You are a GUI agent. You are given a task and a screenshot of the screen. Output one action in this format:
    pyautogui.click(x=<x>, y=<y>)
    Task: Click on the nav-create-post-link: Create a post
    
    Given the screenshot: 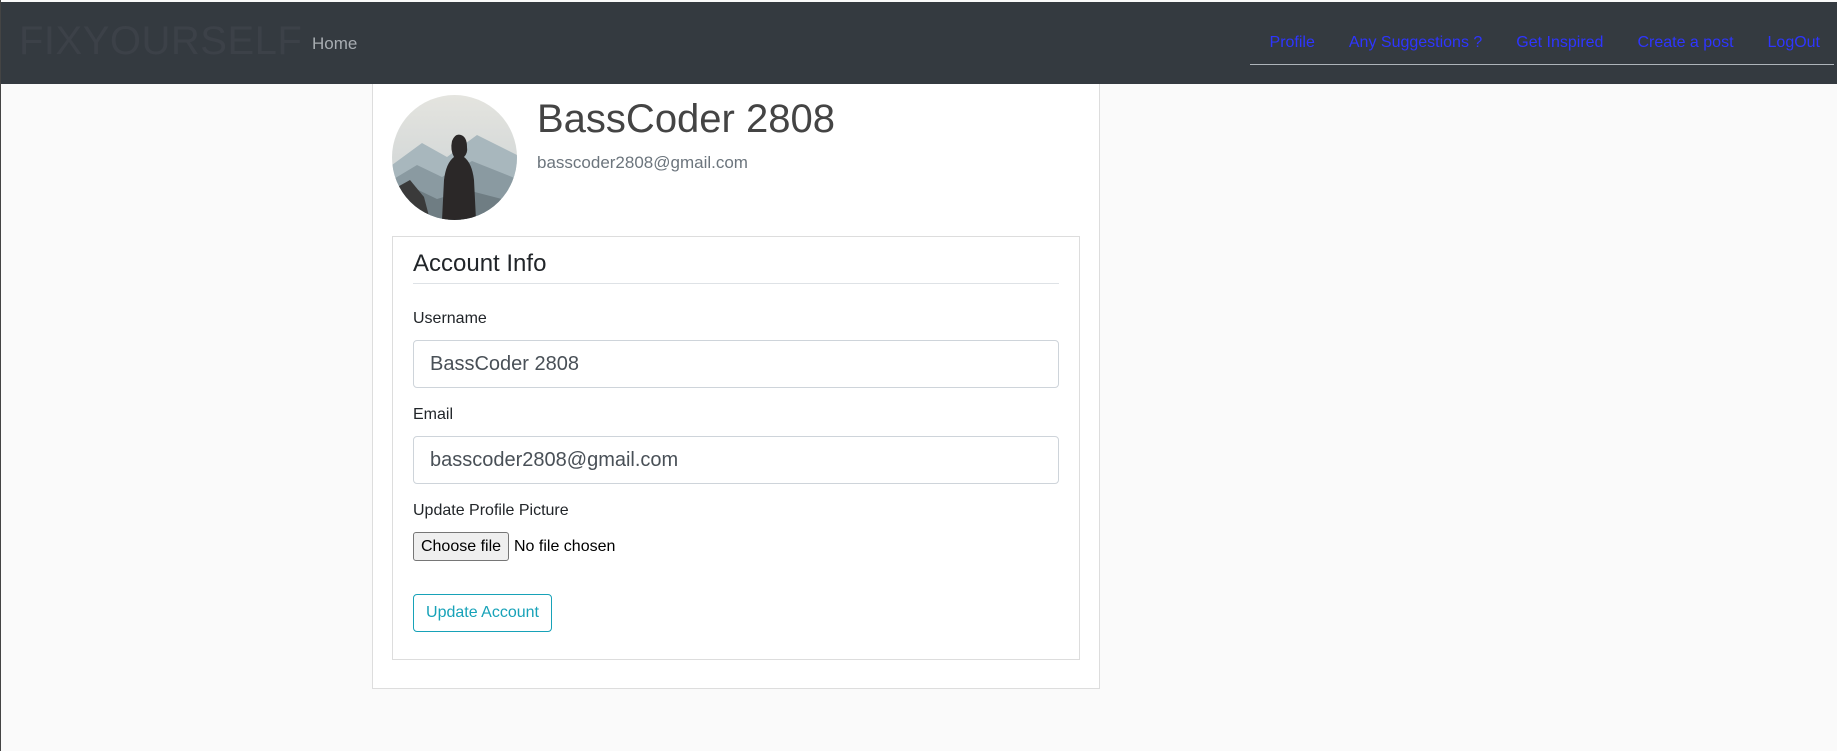 What is the action you would take?
    pyautogui.click(x=1685, y=49)
    